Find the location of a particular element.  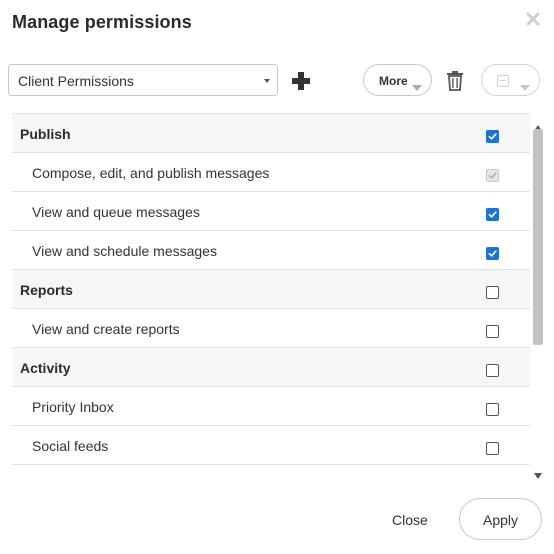

permission-group-row: Activity is located at coordinates (271, 367).